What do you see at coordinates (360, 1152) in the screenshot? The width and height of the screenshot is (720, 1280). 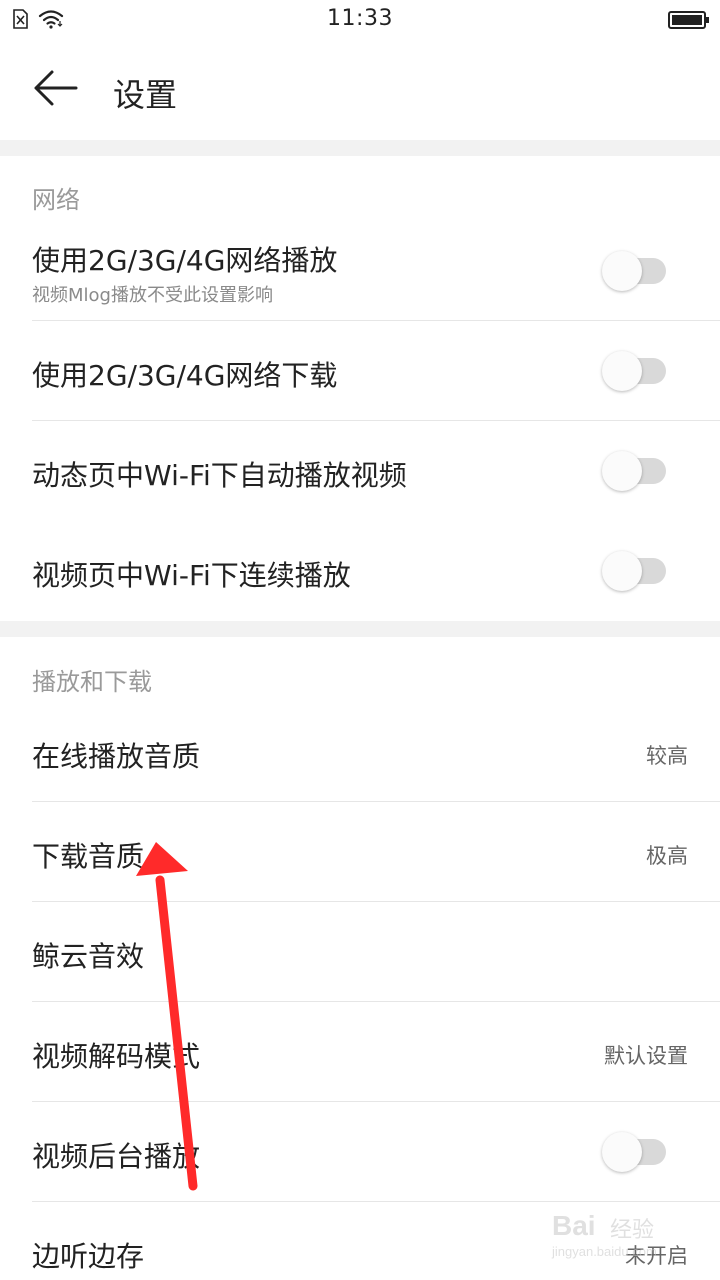 I see `setting-row-background-play: 视频后台播放` at bounding box center [360, 1152].